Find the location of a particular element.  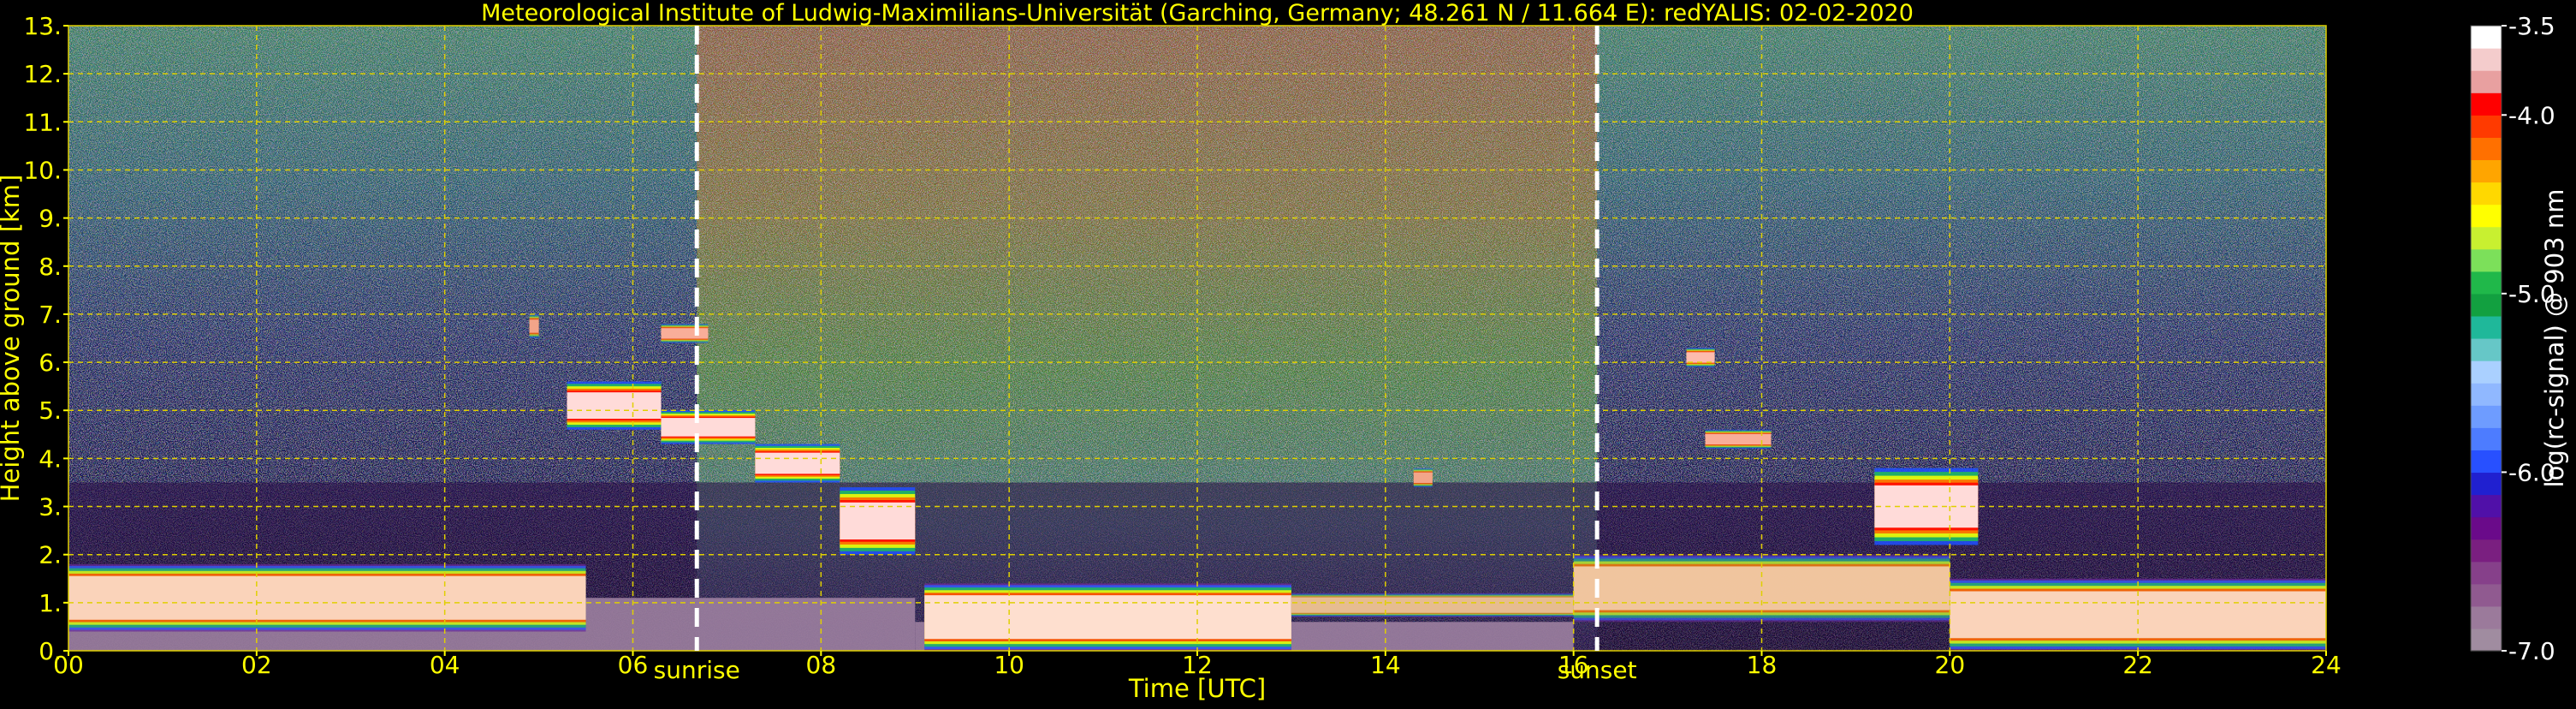

y-axis: 0.1.2.3.4.5.6.7.8.9.10.11.12.13. is located at coordinates (45, 338).